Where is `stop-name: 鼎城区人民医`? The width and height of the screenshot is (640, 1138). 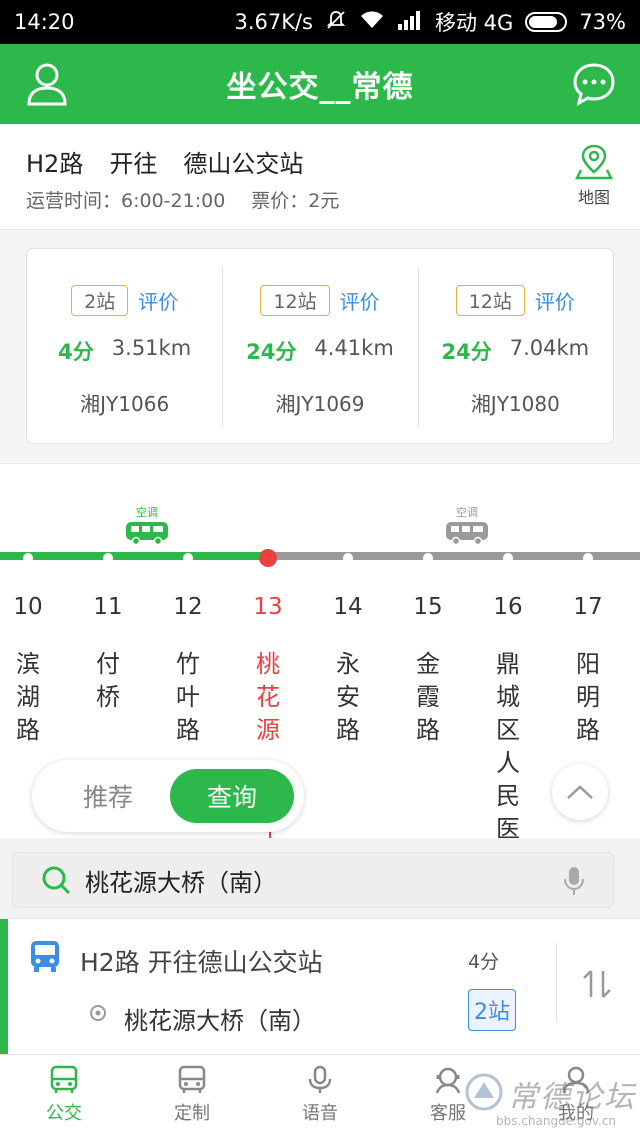 stop-name: 鼎城区人民医 is located at coordinates (508, 744).